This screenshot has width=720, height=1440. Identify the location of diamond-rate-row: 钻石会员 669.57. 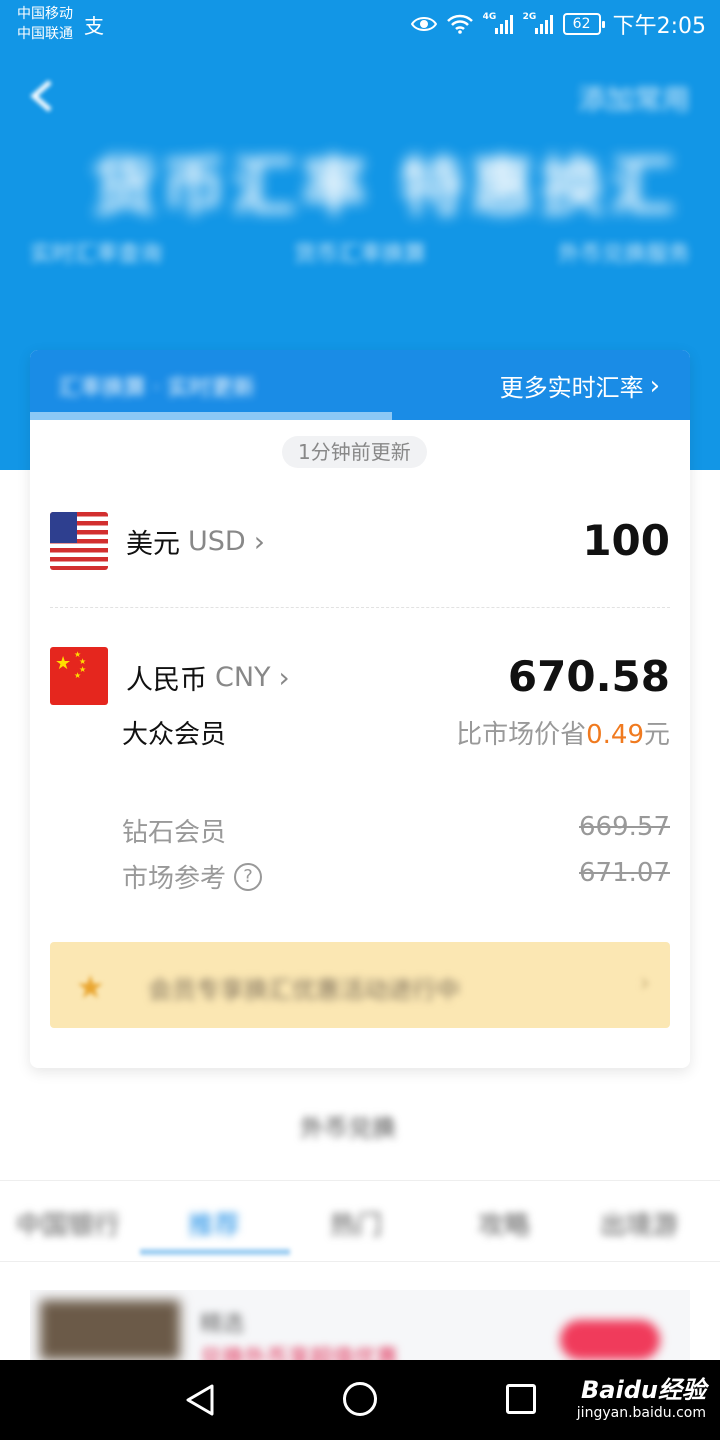
(396, 830).